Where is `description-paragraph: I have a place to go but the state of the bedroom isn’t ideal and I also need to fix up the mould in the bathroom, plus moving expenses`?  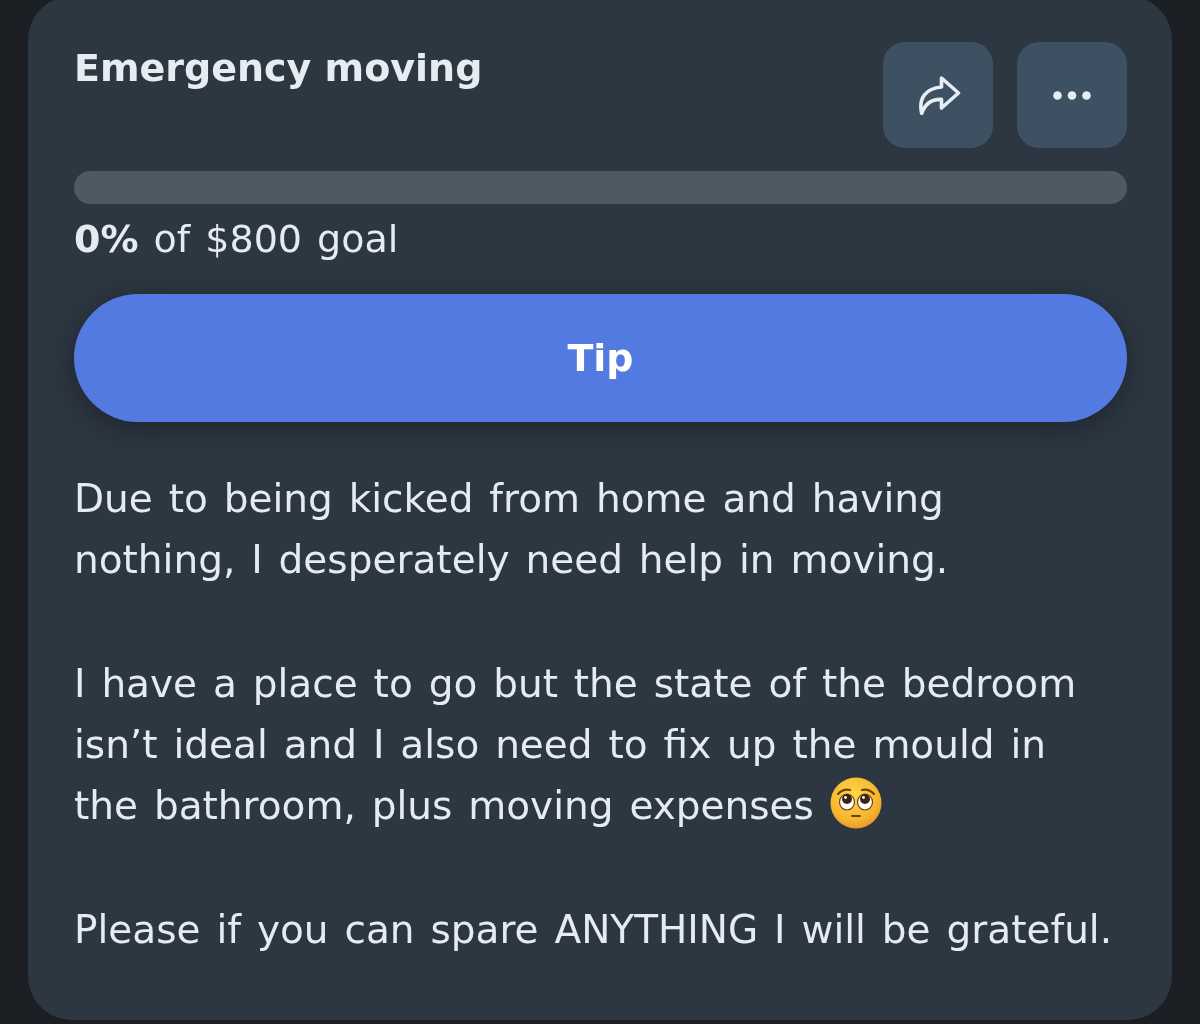 description-paragraph: I have a place to go but the state of the bedroom isn’t ideal and I also need to fix up the mould in the bathroom, plus moving expenses is located at coordinates (576, 745).